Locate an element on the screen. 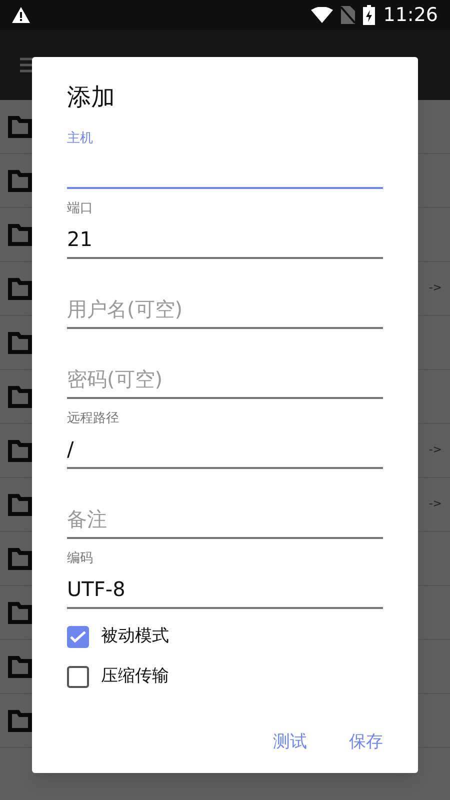 This screenshot has width=450, height=800. text-field: 用户名(可空) is located at coordinates (225, 294).